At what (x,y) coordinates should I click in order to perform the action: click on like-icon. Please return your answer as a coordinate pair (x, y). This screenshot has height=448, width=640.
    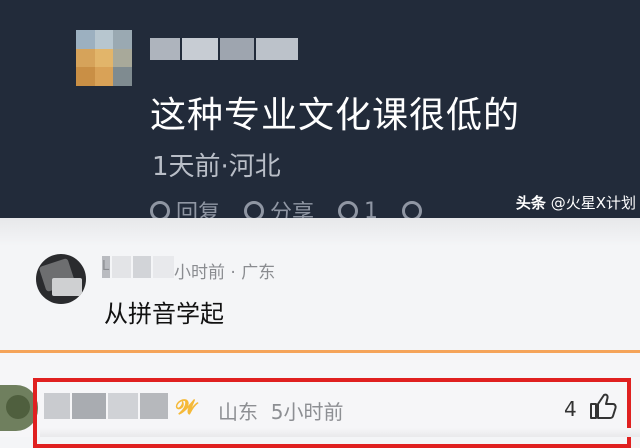
    Looking at the image, I should click on (348, 209).